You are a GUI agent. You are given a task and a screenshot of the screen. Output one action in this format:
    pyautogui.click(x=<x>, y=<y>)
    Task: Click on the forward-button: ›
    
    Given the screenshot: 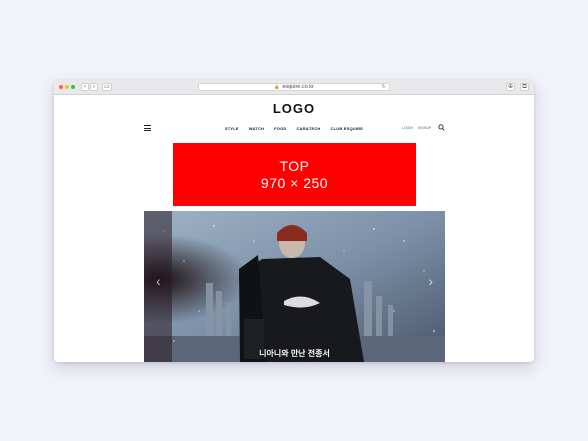 What is the action you would take?
    pyautogui.click(x=94, y=87)
    